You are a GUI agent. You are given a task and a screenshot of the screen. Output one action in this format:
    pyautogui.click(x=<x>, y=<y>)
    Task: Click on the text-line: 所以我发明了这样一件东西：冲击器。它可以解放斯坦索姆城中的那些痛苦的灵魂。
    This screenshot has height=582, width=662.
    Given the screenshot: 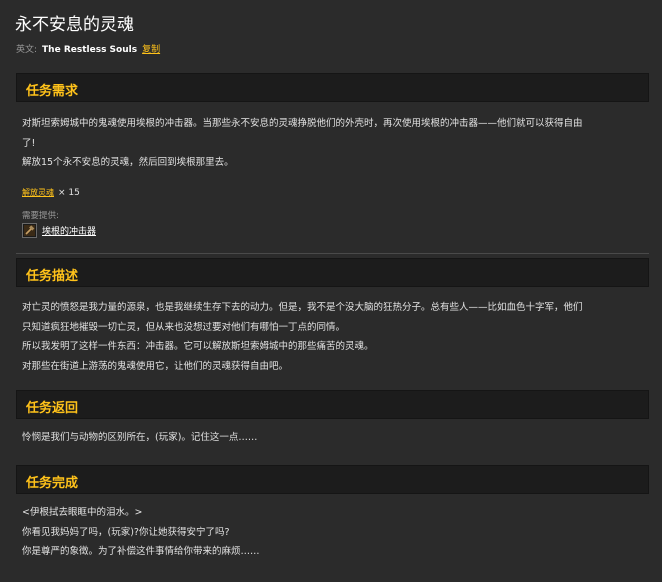 What is the action you would take?
    pyautogui.click(x=198, y=346)
    